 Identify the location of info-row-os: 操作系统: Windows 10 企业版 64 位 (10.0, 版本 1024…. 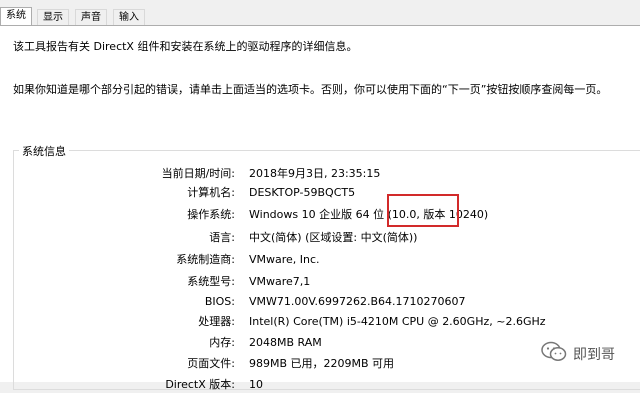
(314, 215).